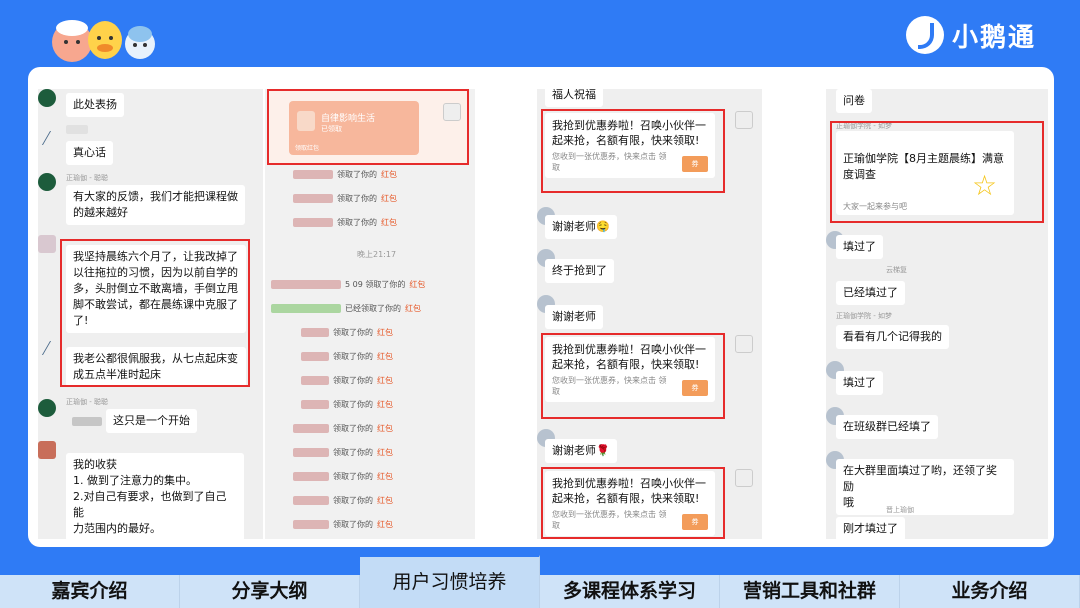 This screenshot has height=608, width=1080. Describe the element at coordinates (348, 284) in the screenshot. I see `red-packet-notice: 5 09 领取了你的 红包` at that location.